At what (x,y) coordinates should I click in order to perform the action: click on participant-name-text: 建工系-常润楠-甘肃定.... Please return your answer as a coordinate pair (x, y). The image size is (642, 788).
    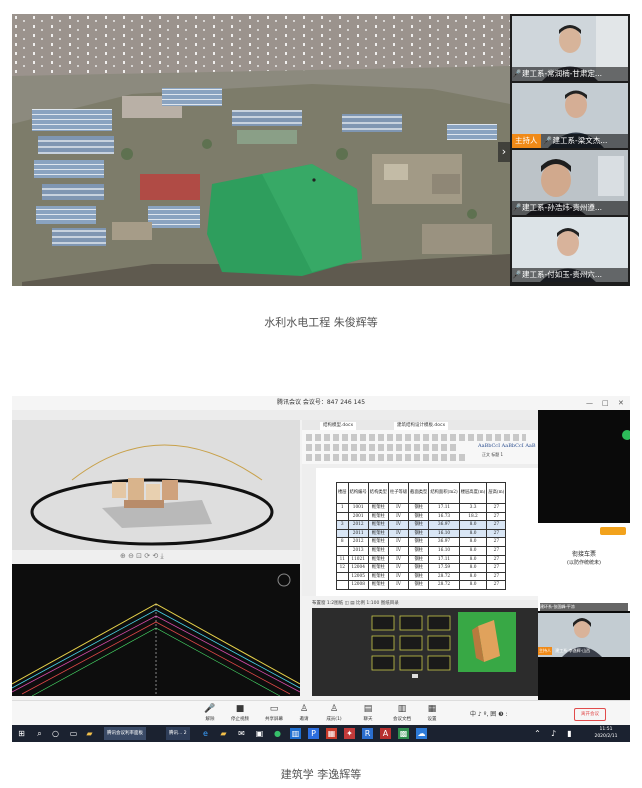
    Looking at the image, I should click on (562, 73).